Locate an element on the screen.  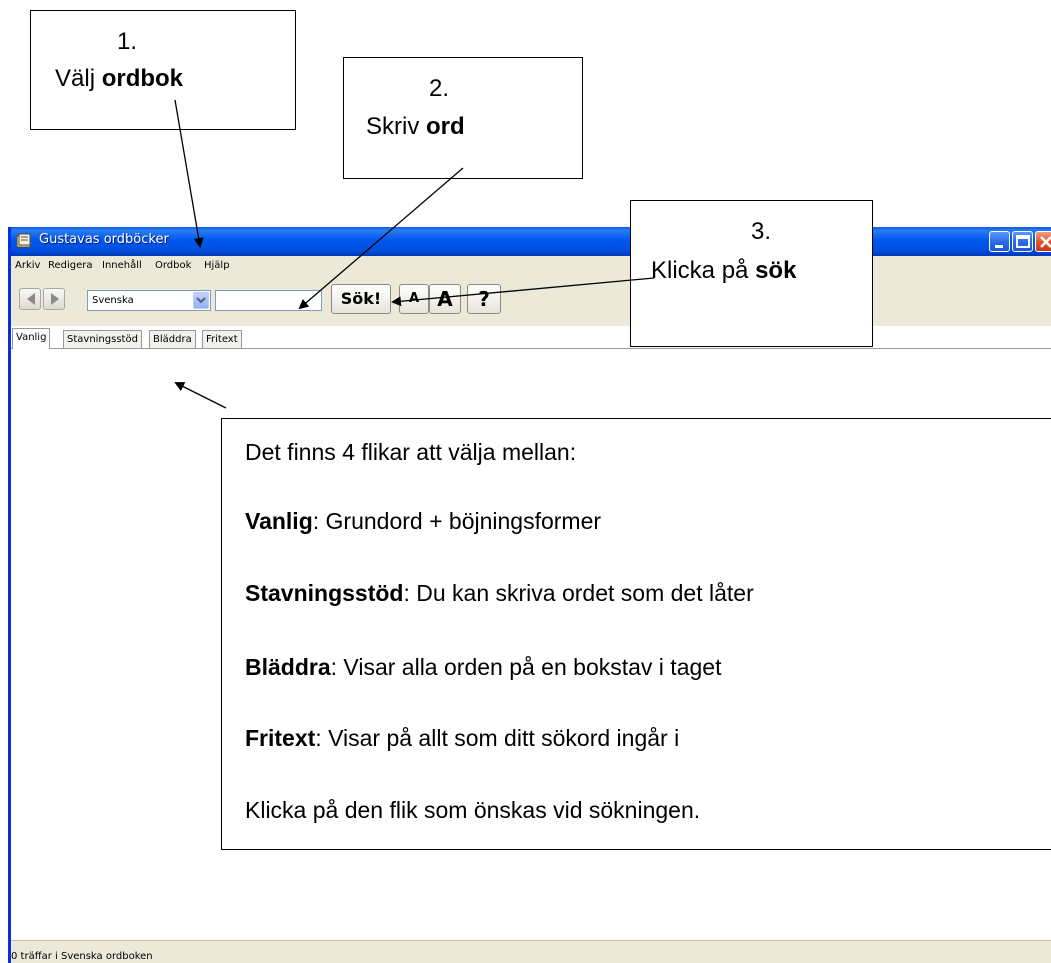
arrow-tabs is located at coordinates (200, 395).